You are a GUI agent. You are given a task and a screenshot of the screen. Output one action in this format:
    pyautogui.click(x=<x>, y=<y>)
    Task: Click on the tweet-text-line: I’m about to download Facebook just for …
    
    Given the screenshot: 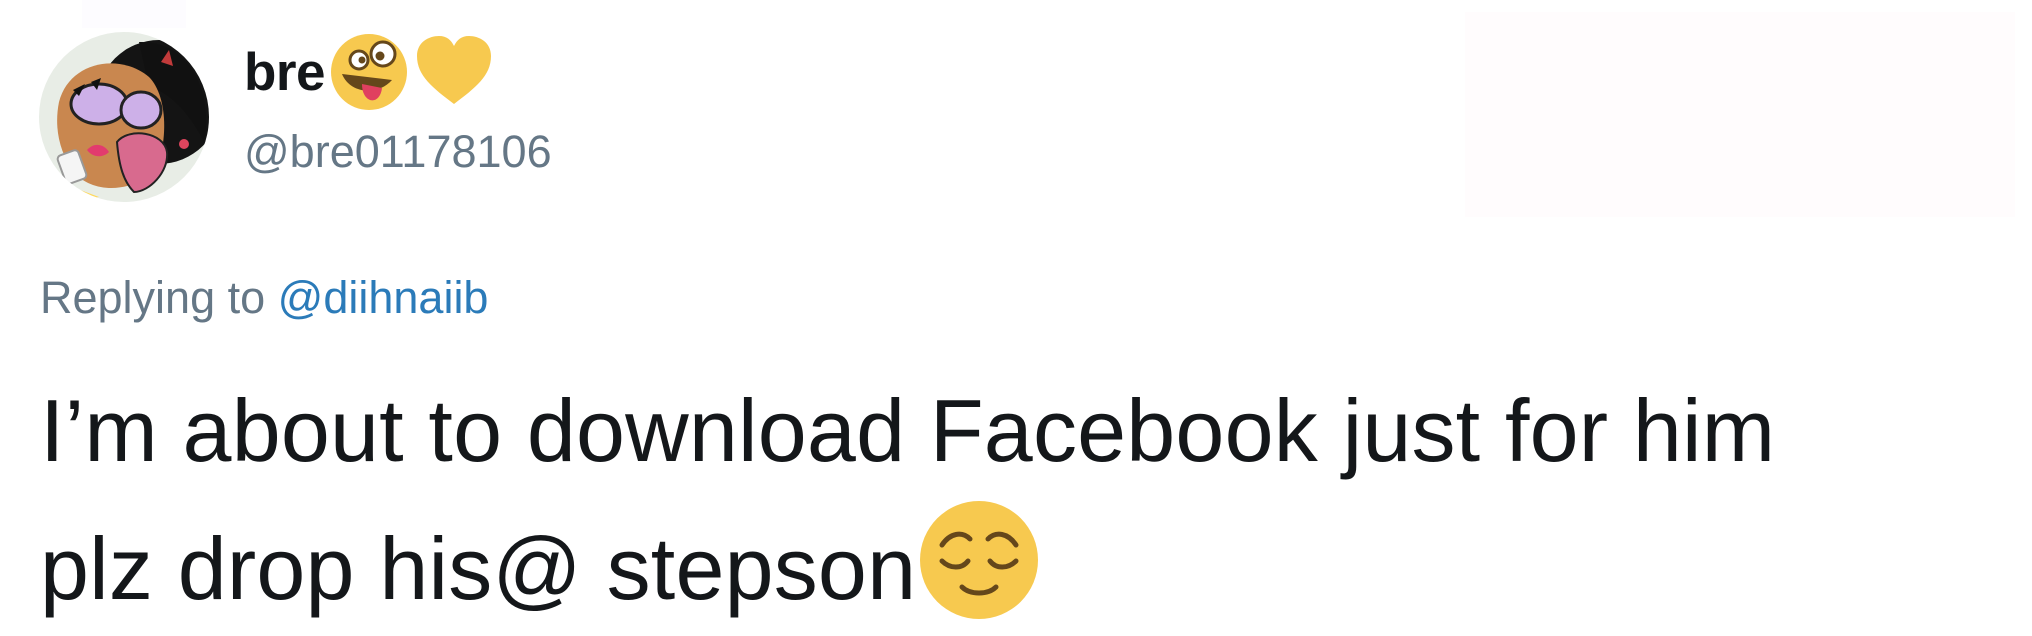 What is the action you would take?
    pyautogui.click(x=908, y=430)
    